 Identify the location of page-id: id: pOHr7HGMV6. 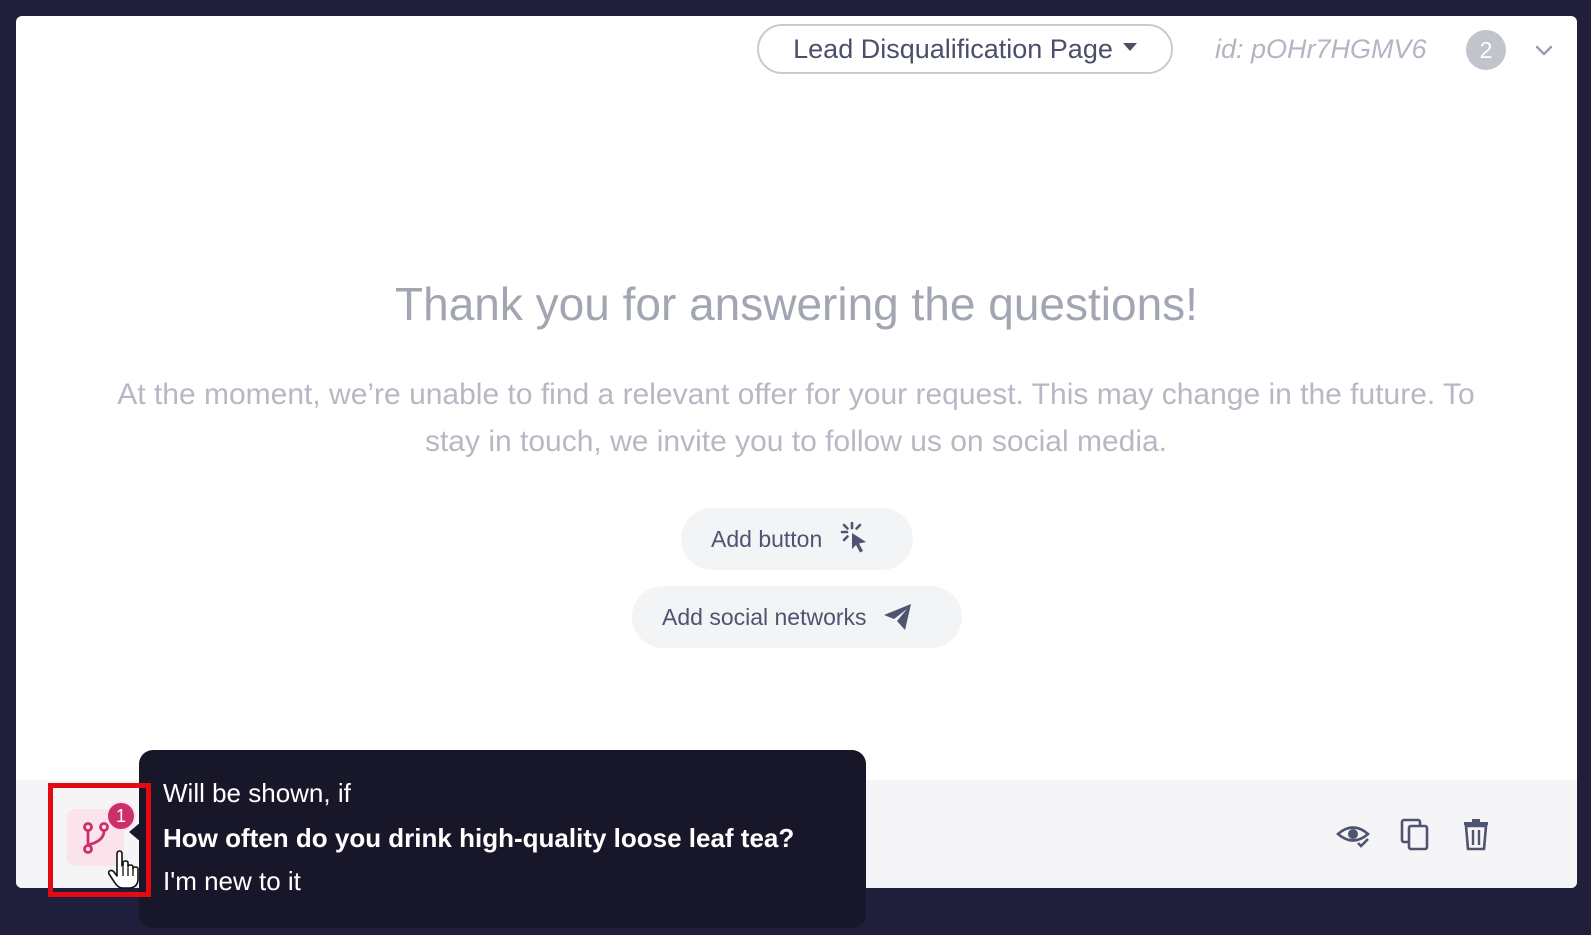
(1321, 49).